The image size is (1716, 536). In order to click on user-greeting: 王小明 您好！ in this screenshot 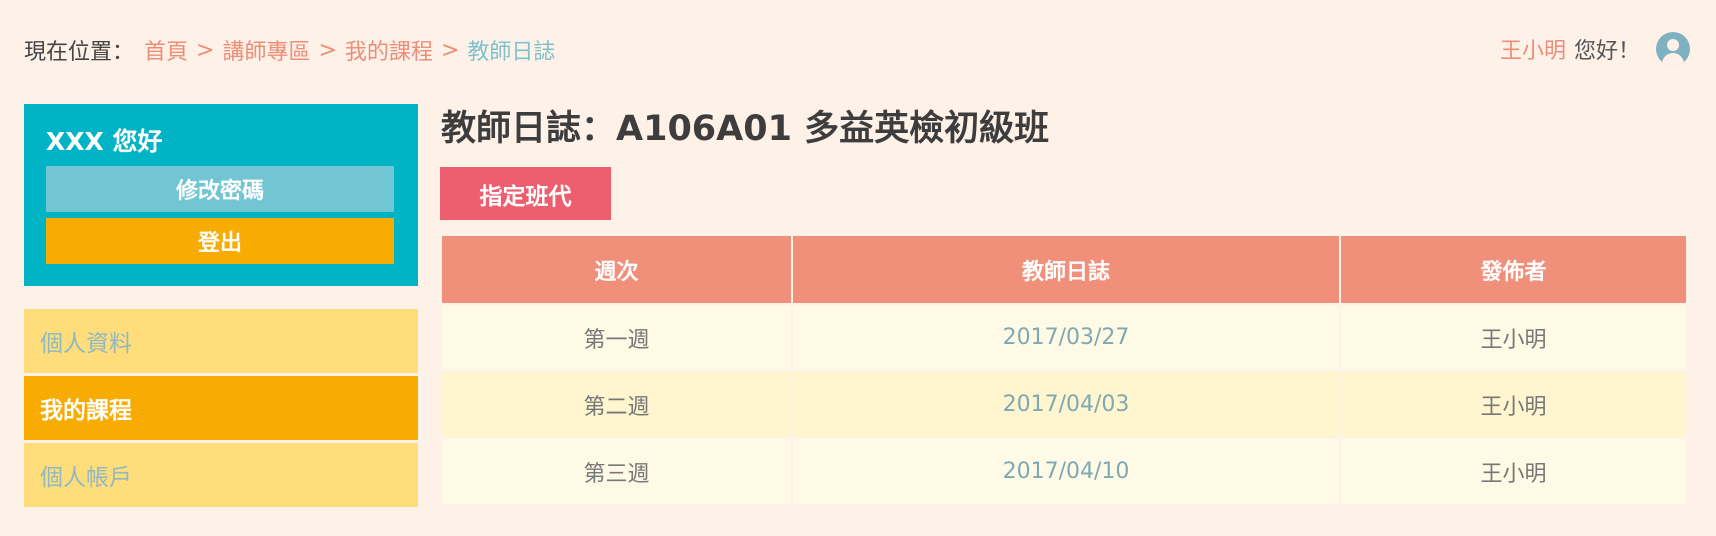, I will do `click(1595, 49)`.